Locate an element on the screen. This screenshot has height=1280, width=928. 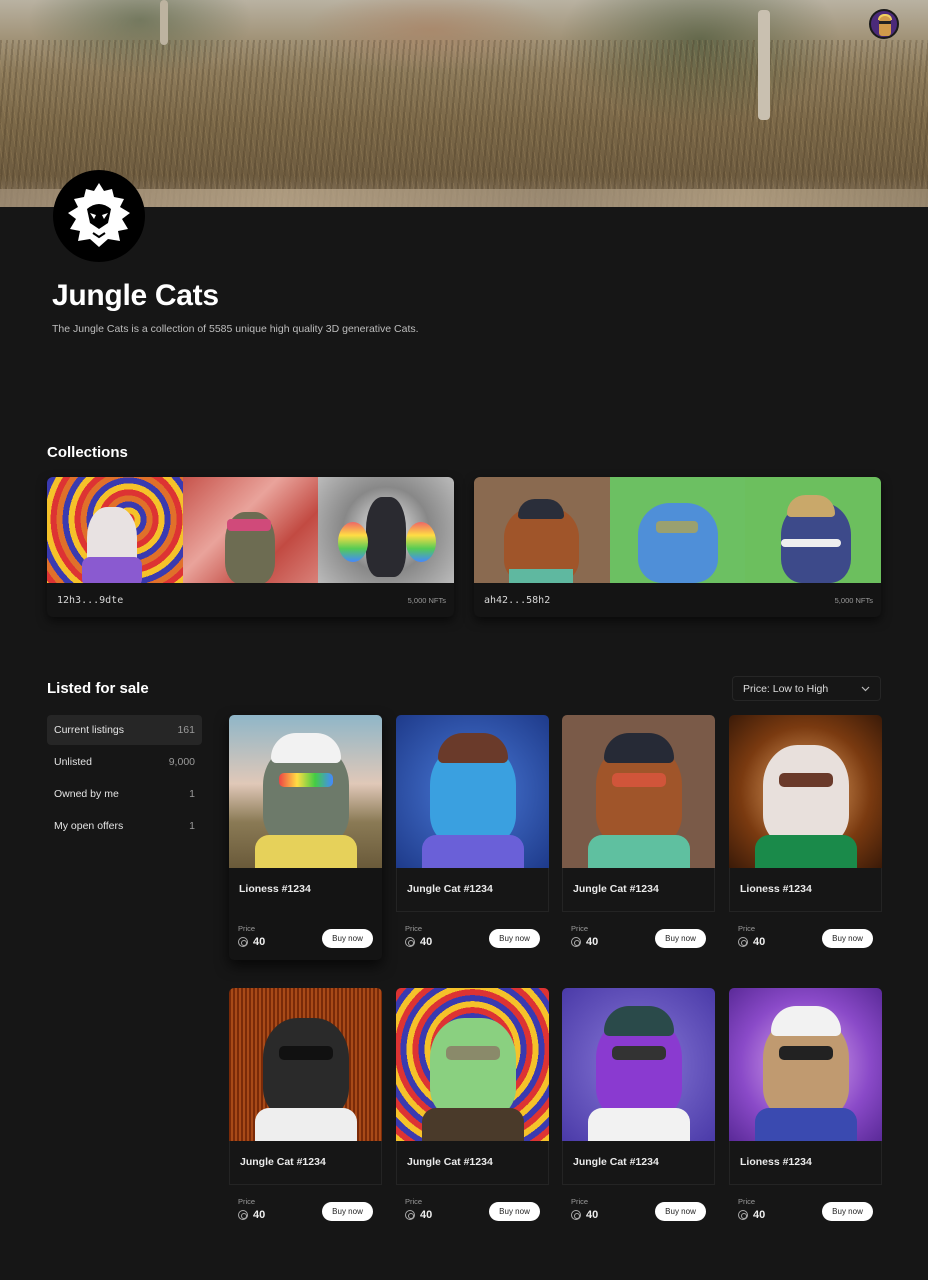
collection-address: ah42...58h2 is located at coordinates (517, 600).